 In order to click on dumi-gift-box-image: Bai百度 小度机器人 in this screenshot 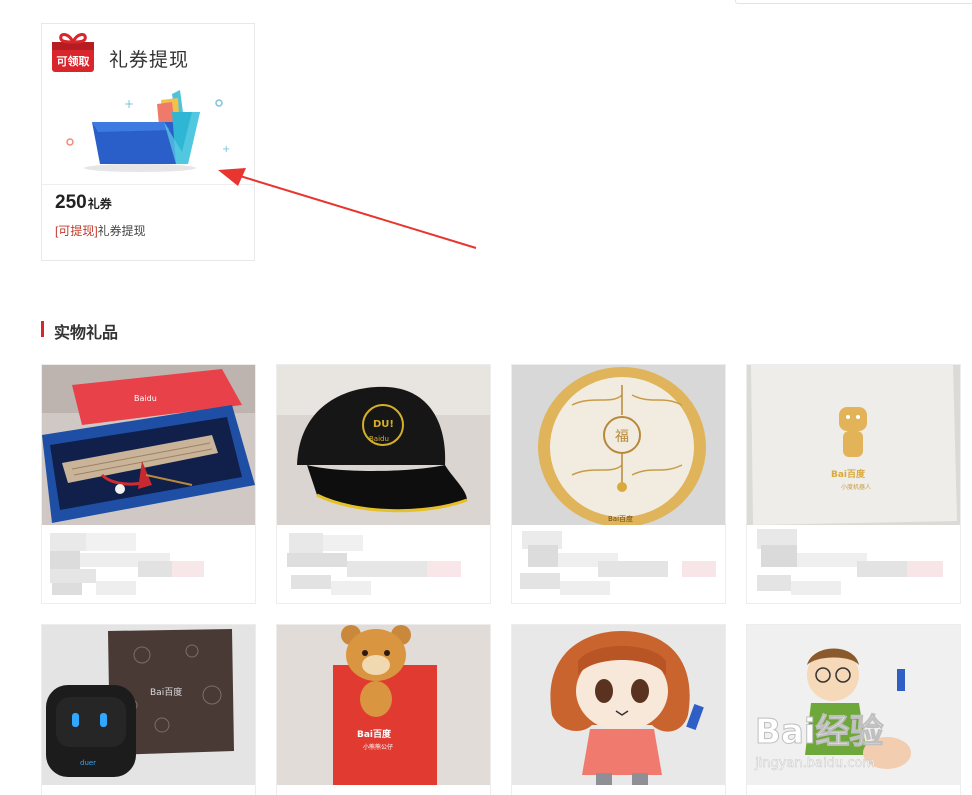, I will do `click(853, 445)`.